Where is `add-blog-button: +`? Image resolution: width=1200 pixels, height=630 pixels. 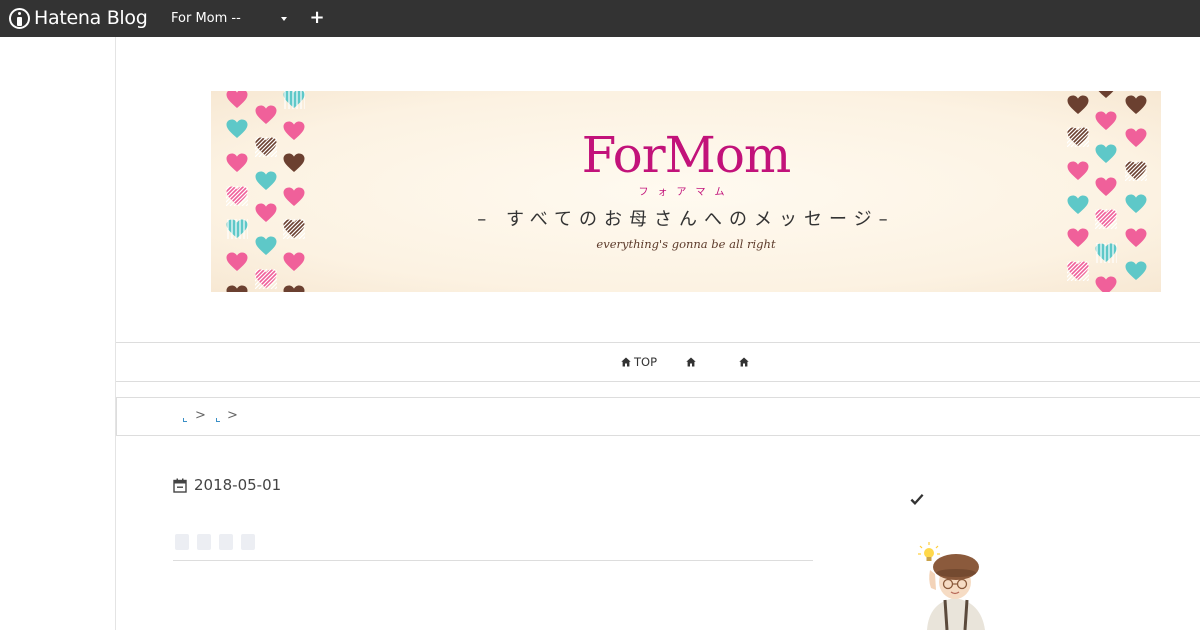 add-blog-button: + is located at coordinates (317, 18).